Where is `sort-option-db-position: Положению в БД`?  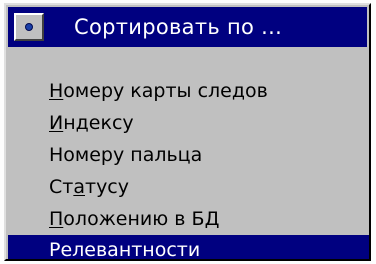 sort-option-db-position: Положению в БД is located at coordinates (187, 219).